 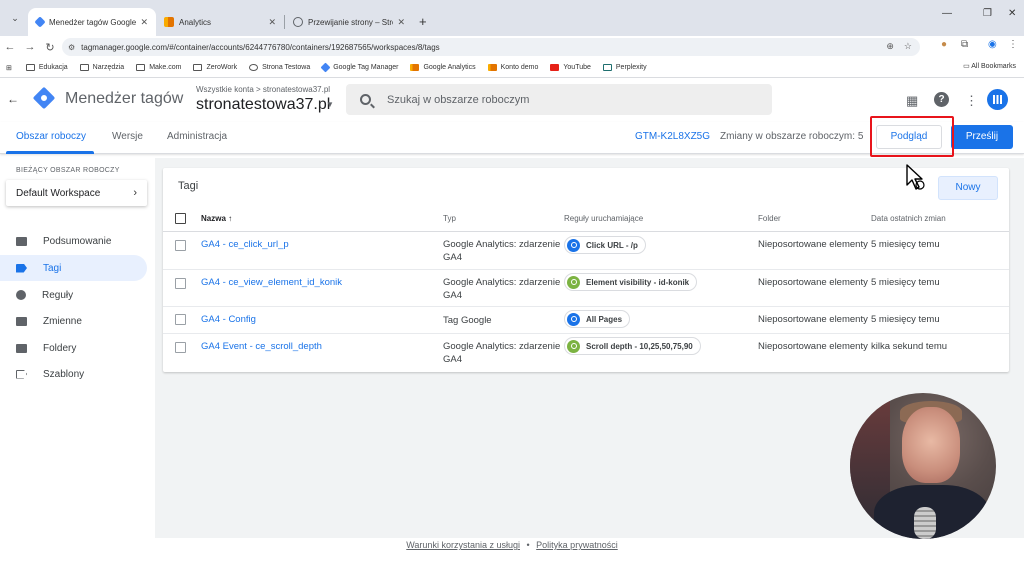 I want to click on workspace-name: Default Workspace, so click(x=58, y=193).